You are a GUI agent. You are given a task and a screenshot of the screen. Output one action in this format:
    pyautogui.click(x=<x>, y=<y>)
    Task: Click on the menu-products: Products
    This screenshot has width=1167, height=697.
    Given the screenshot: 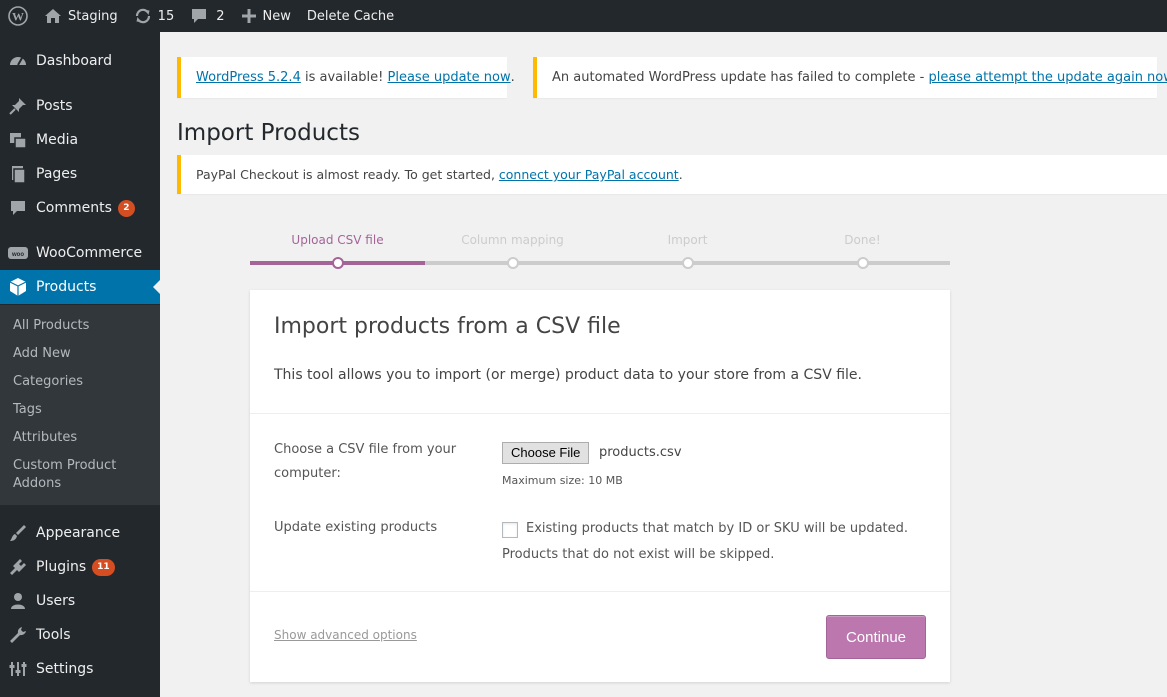 What is the action you would take?
    pyautogui.click(x=80, y=287)
    